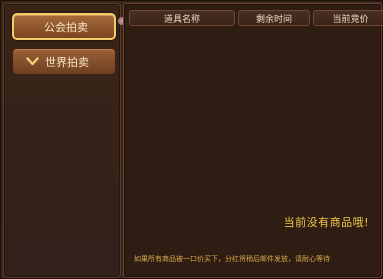 This screenshot has height=279, width=383. Describe the element at coordinates (182, 18) in the screenshot. I see `column-header-item-name: 道具名称` at that location.